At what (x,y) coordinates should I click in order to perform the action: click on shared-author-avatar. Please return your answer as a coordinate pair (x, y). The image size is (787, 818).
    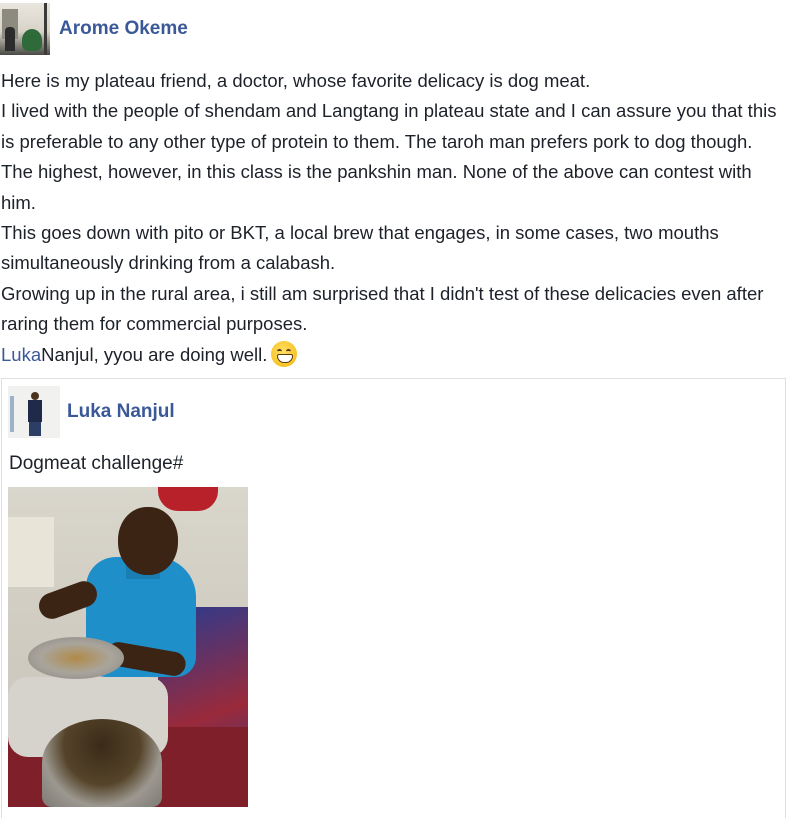
    Looking at the image, I should click on (34, 412).